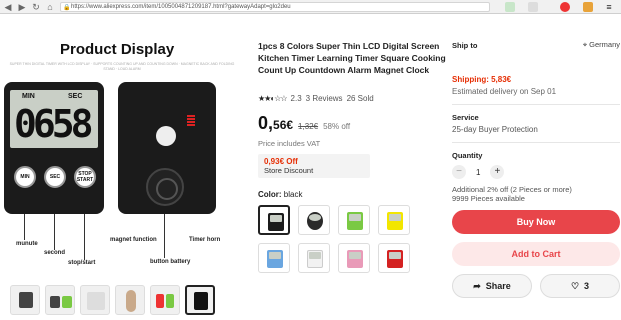 The image size is (621, 320). I want to click on vat-note: Price includes VAT, so click(289, 143).